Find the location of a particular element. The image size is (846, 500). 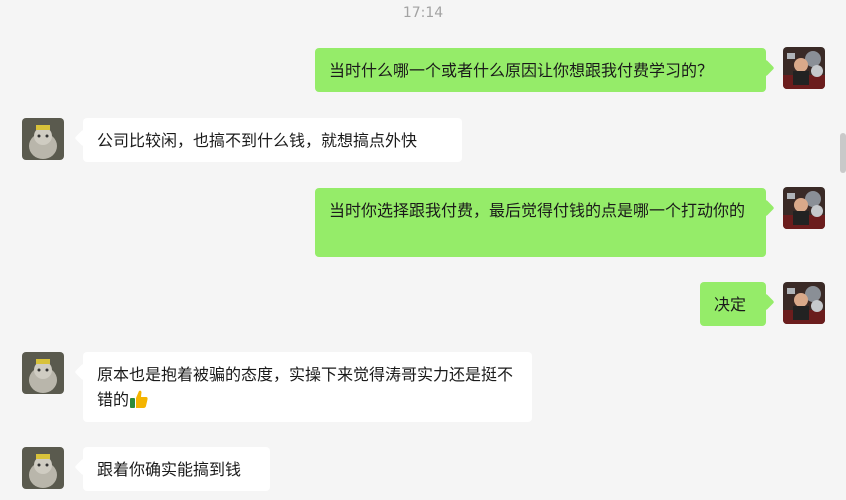

message-bubble-other: 公司比较闲，也搞不到什么钱，就想搞点外快 is located at coordinates (272, 140).